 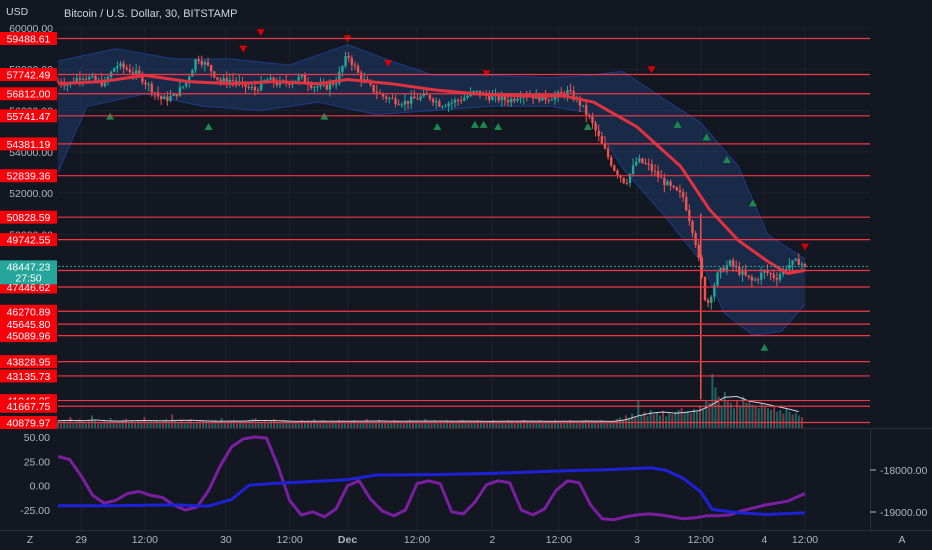 What do you see at coordinates (35, 511) in the screenshot?
I see `oscillator-axis-tick: -25.00` at bounding box center [35, 511].